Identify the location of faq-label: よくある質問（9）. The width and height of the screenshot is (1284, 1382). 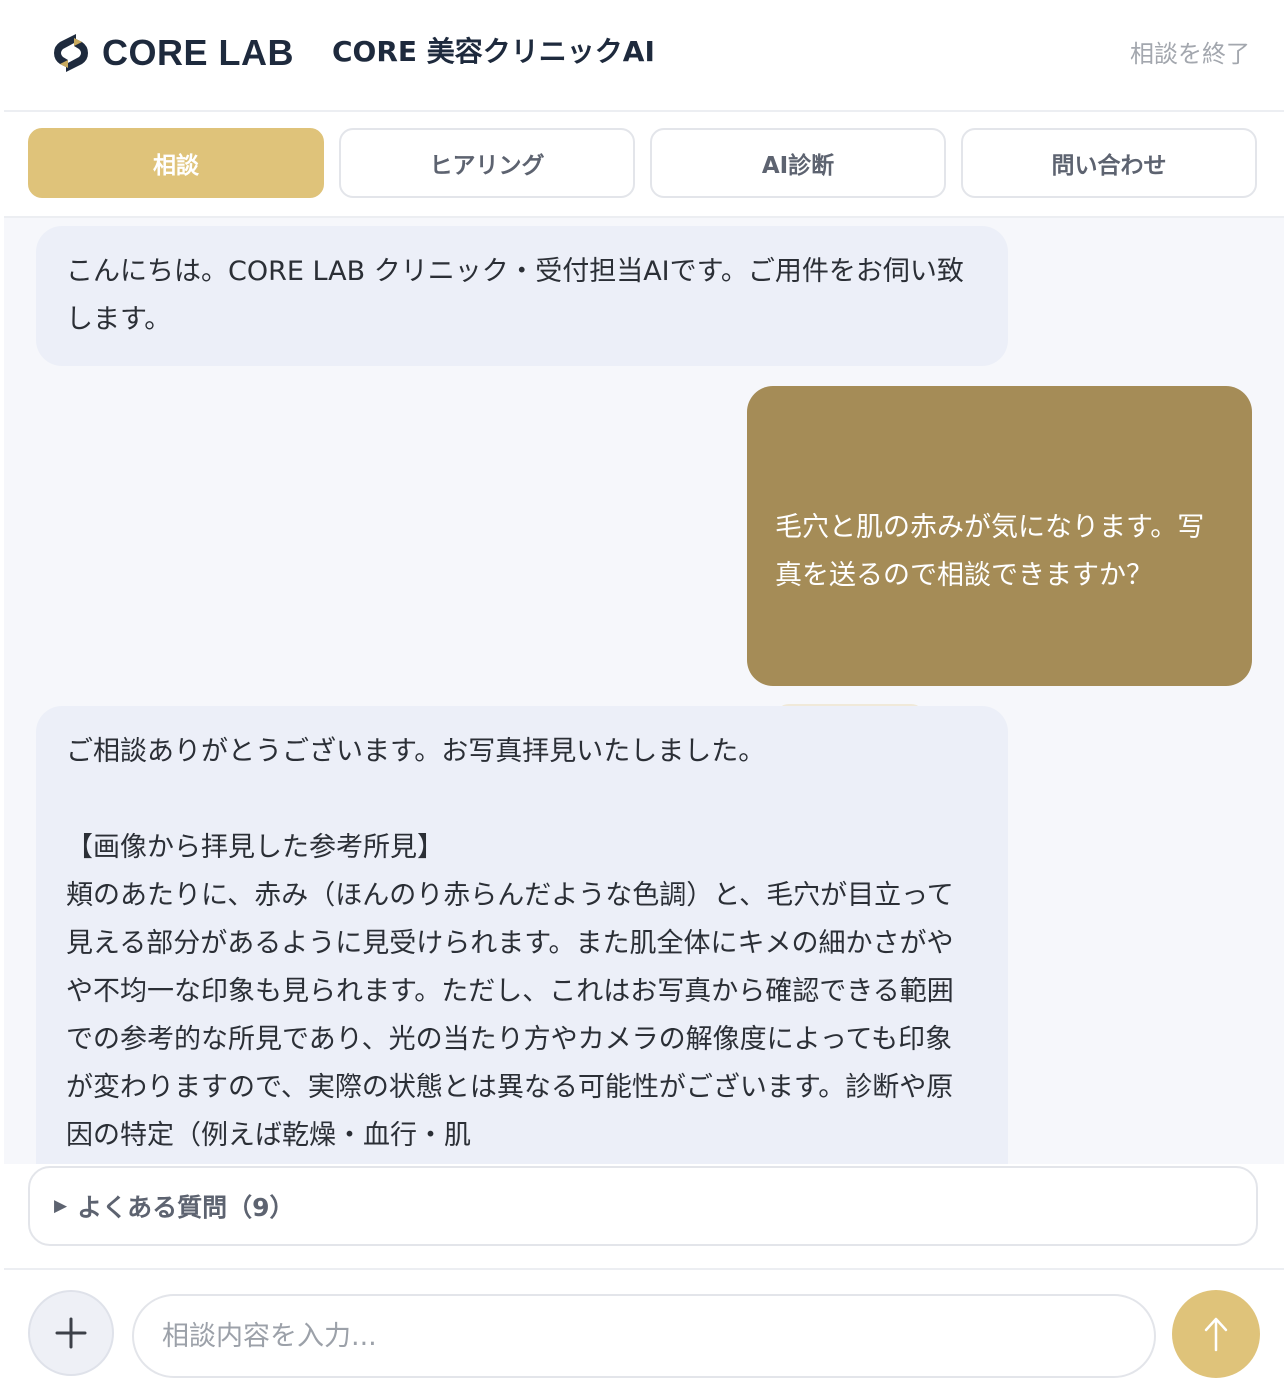
(186, 1207).